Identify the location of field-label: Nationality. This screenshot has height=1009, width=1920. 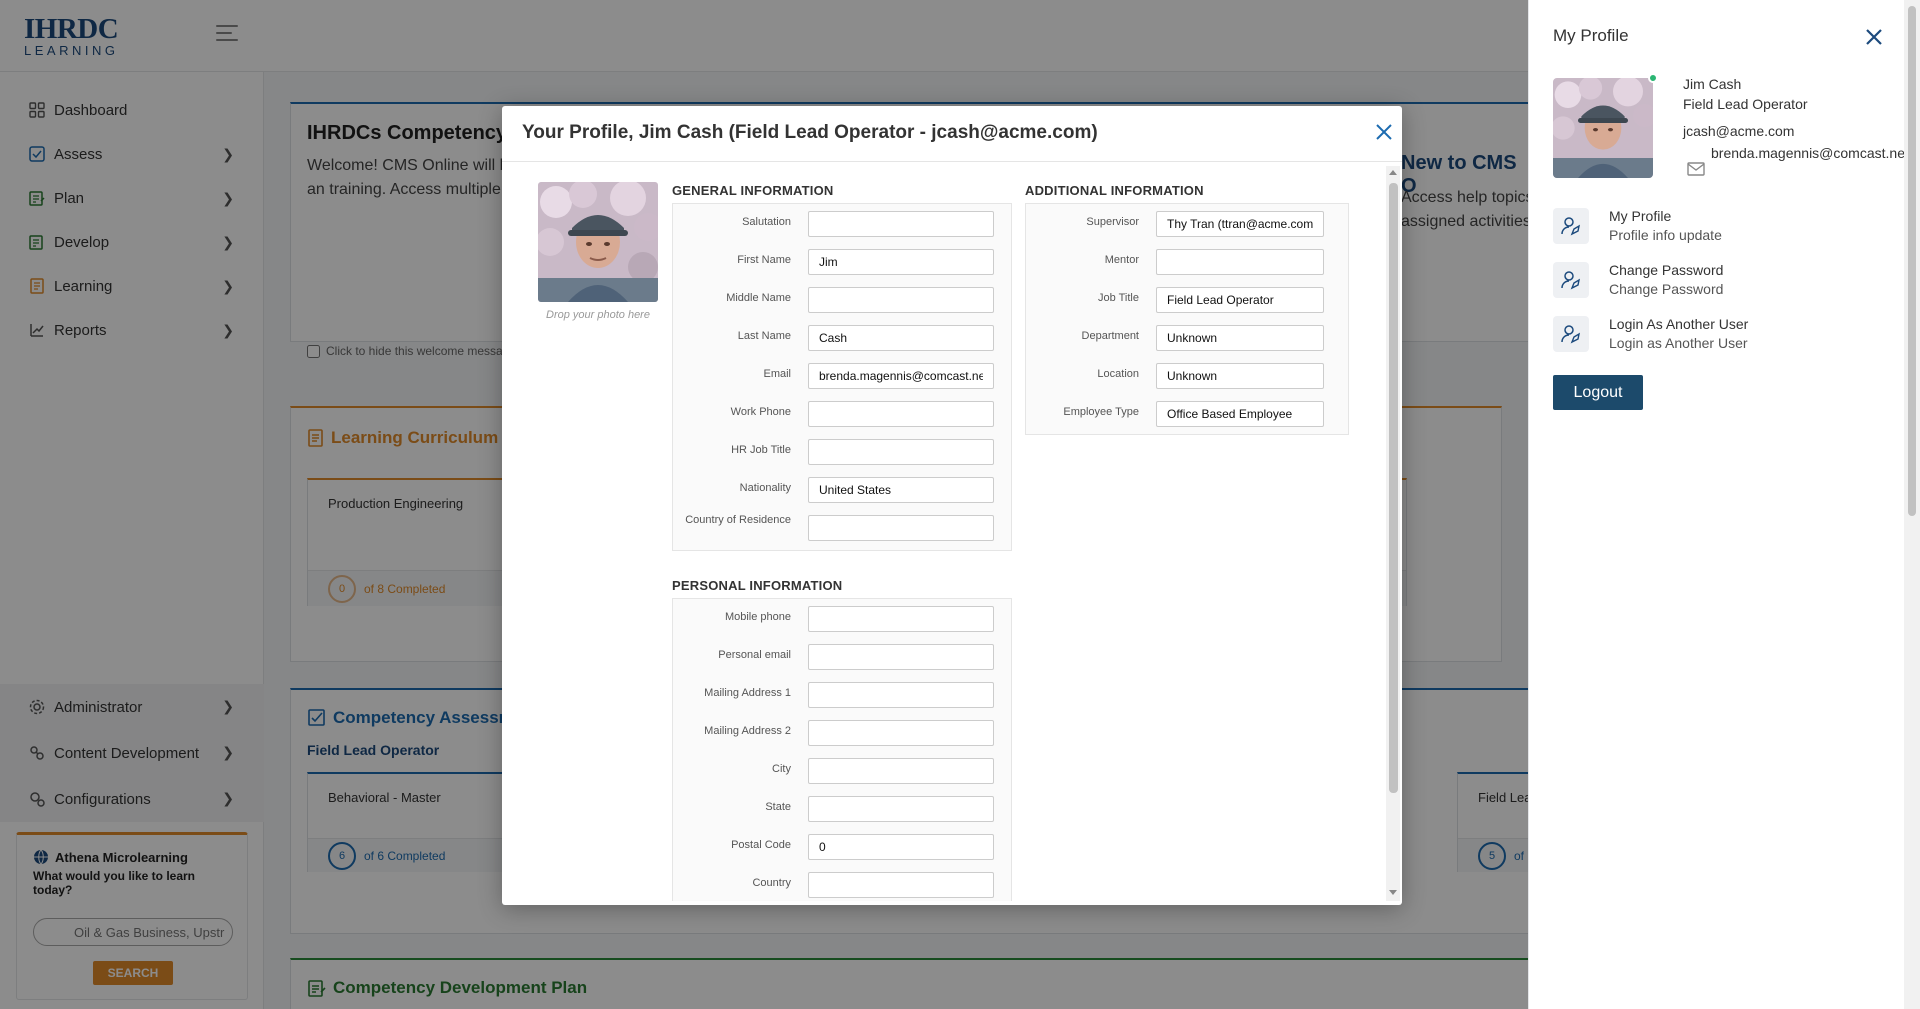
(765, 488).